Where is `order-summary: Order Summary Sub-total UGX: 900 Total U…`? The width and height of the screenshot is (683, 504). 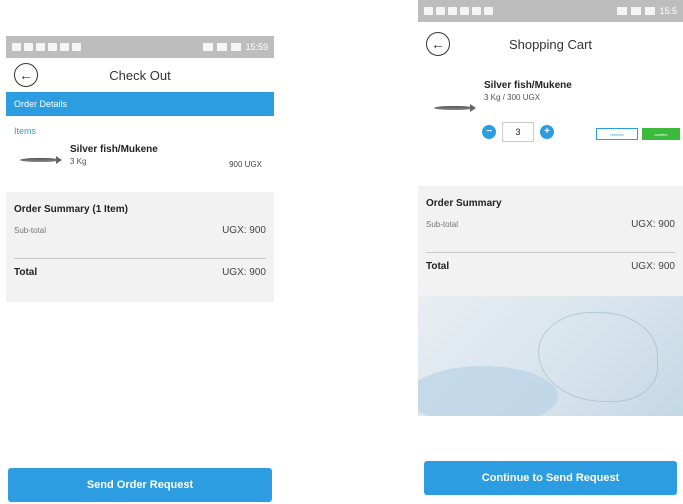 order-summary: Order Summary Sub-total UGX: 900 Total U… is located at coordinates (550, 241).